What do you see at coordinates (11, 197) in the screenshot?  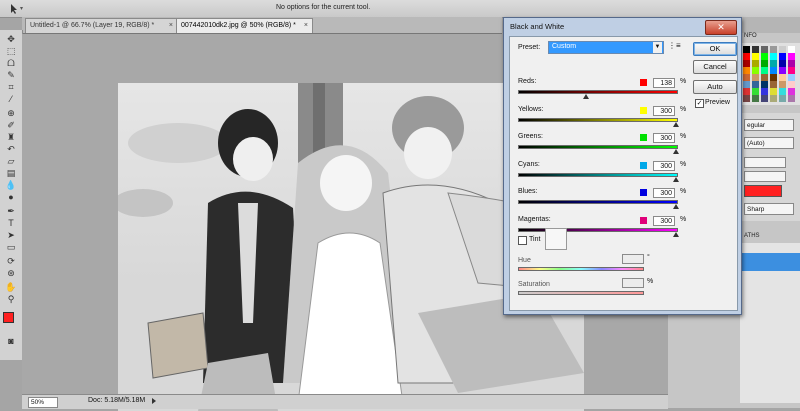 I see `dodge-tool-icon: ●` at bounding box center [11, 197].